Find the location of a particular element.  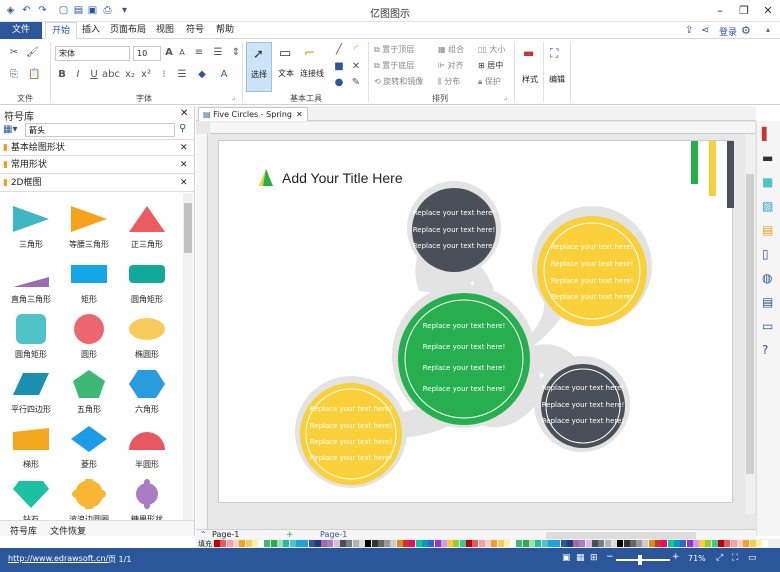

scrollbar-thumb is located at coordinates (750, 324).